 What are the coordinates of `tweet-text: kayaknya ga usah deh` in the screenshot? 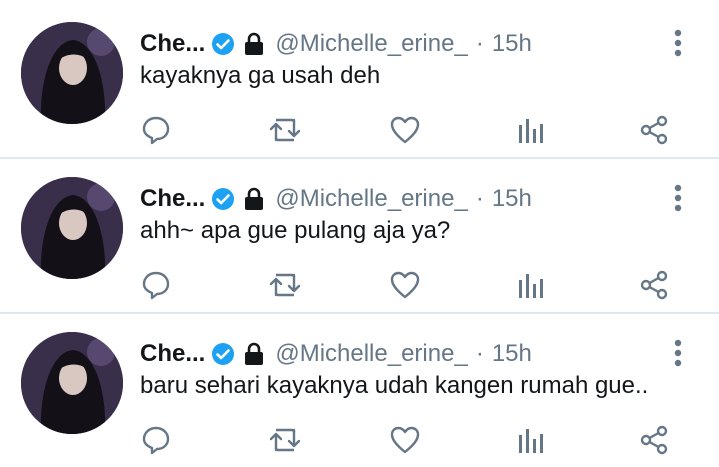 It's located at (260, 75).